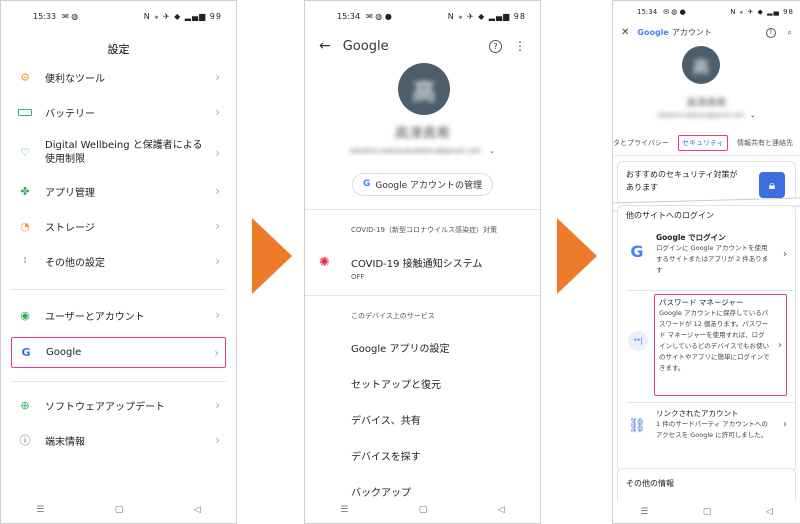  What do you see at coordinates (95, 317) in the screenshot?
I see `settings-item-label: ユーザーとアカウント` at bounding box center [95, 317].